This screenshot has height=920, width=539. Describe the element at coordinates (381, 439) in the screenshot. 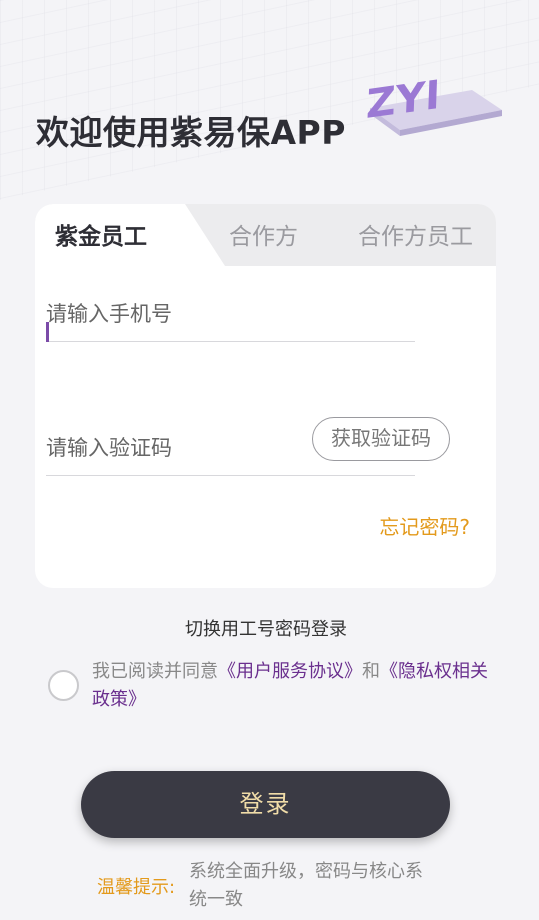

I see `get-code-button: 获取验证码` at that location.